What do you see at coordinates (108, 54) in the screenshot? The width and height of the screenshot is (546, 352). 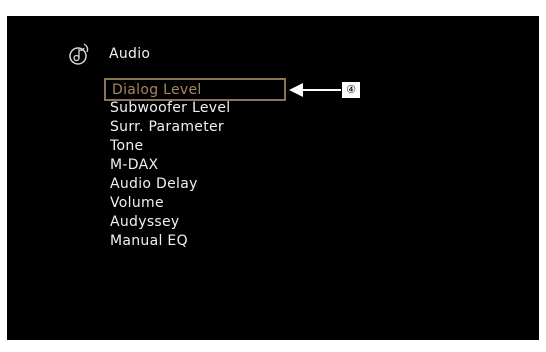 I see `menu-header: Audio` at bounding box center [108, 54].